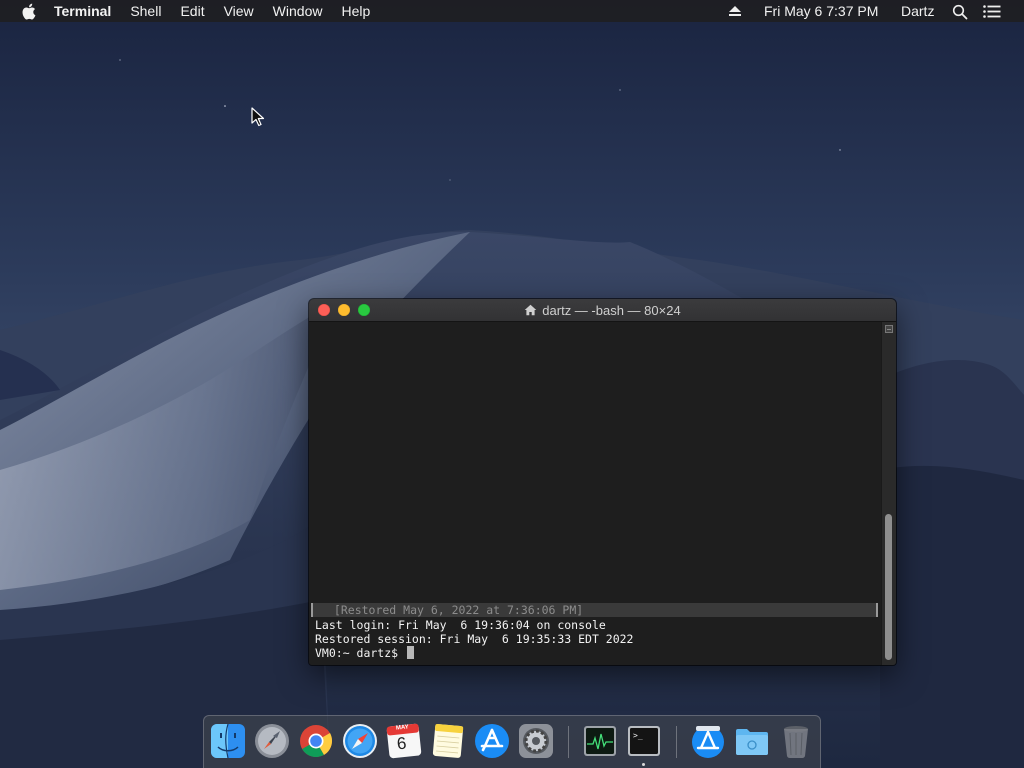  What do you see at coordinates (888, 587) in the screenshot?
I see `scrollbar-thumb` at bounding box center [888, 587].